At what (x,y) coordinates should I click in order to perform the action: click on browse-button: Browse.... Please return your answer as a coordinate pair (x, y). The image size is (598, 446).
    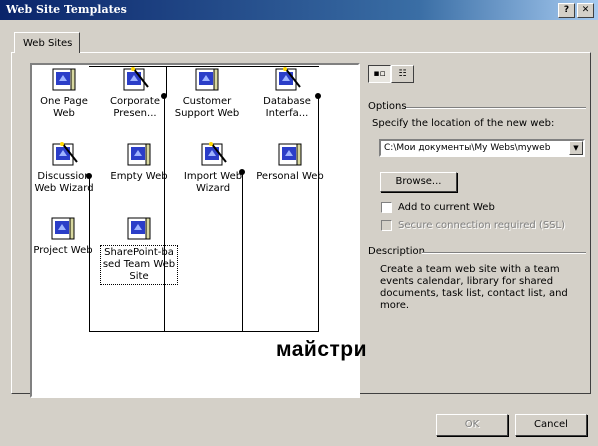
    Looking at the image, I should click on (418, 182).